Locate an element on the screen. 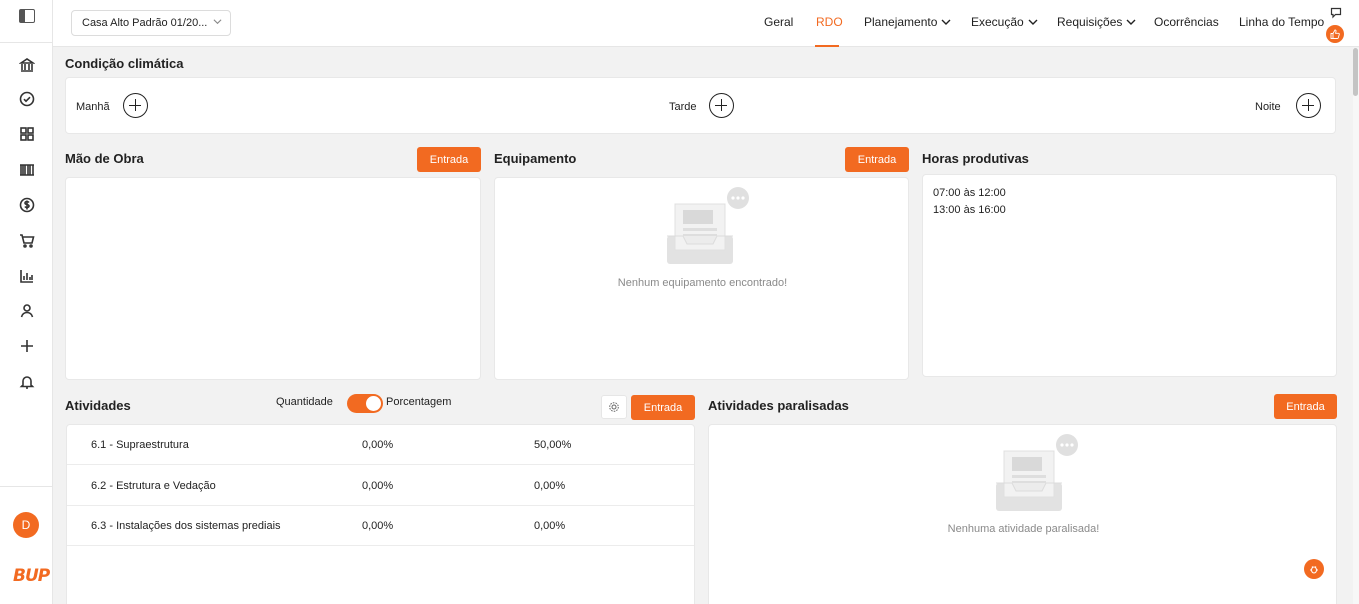  toggle-quantity-label: Quantidade is located at coordinates (304, 402).